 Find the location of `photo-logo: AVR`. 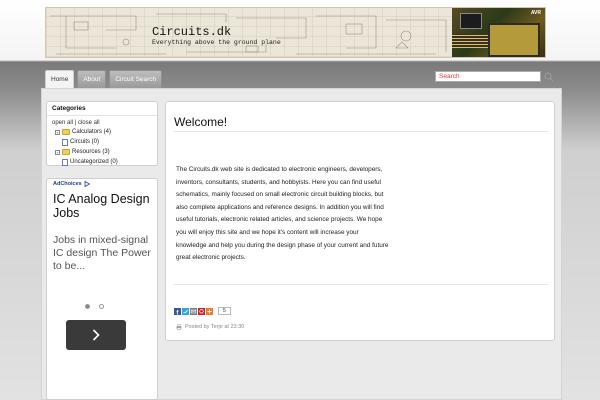

photo-logo: AVR is located at coordinates (535, 13).